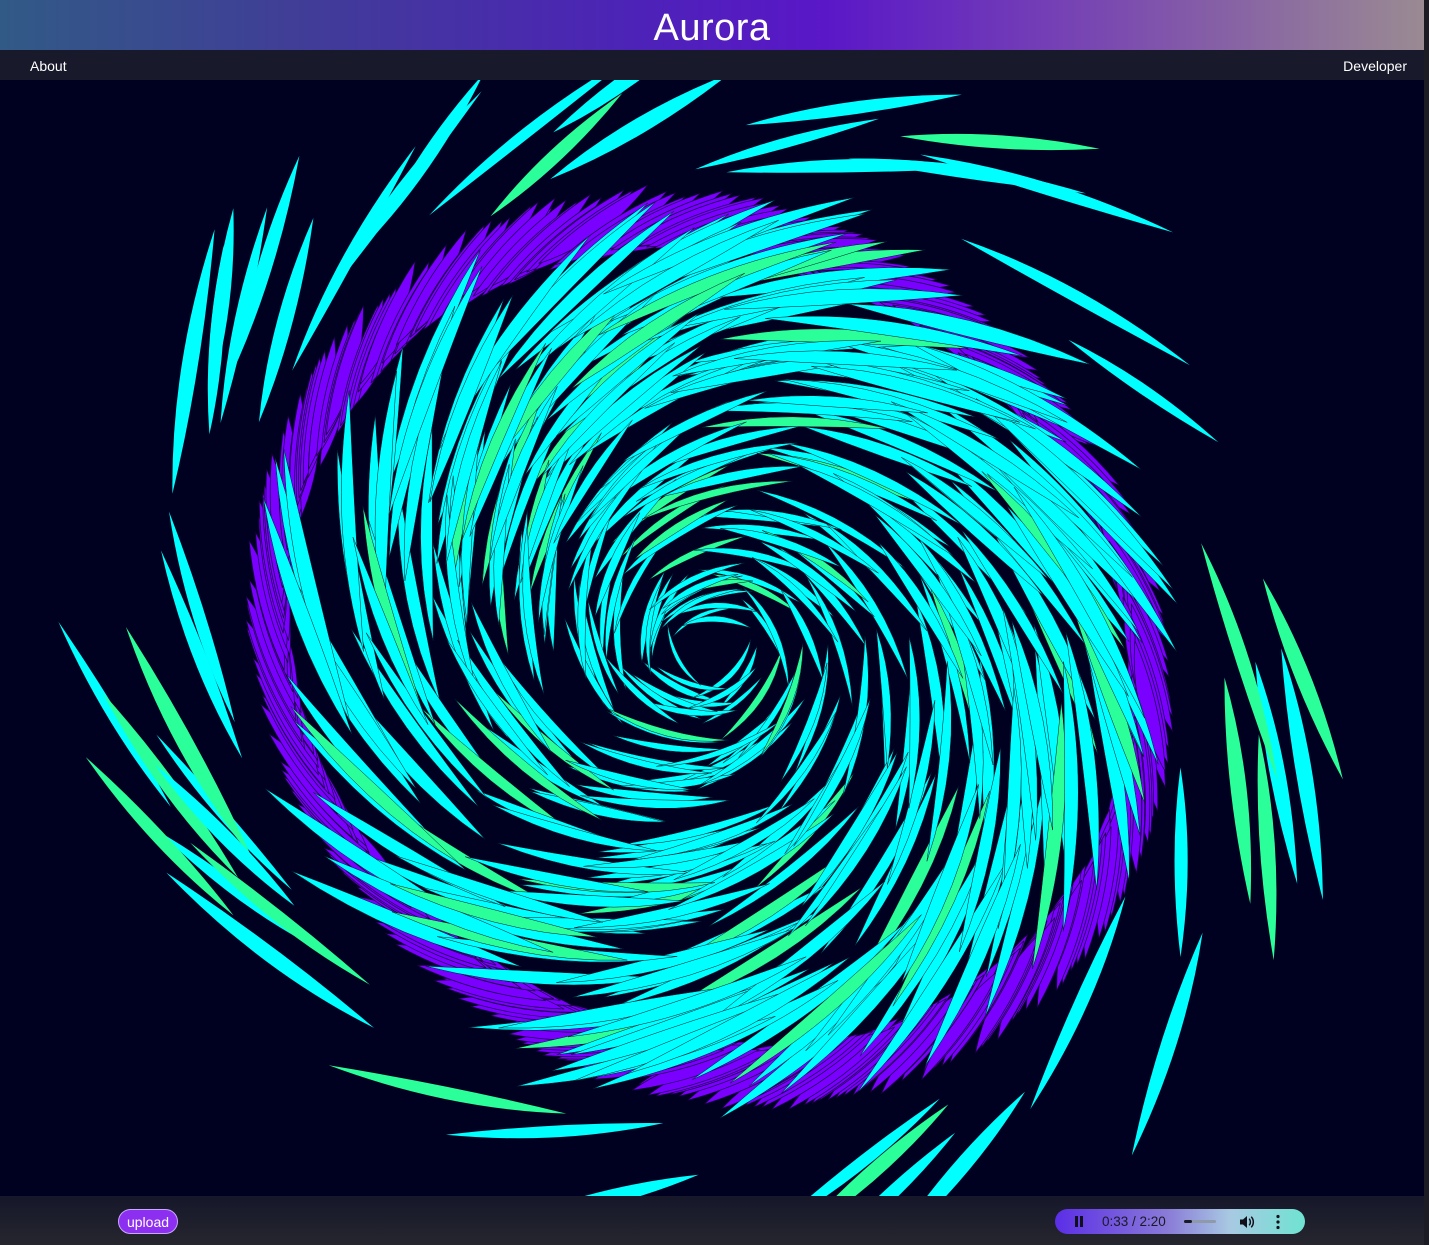 The height and width of the screenshot is (1245, 1429). What do you see at coordinates (48, 66) in the screenshot?
I see `nav-about-link: About` at bounding box center [48, 66].